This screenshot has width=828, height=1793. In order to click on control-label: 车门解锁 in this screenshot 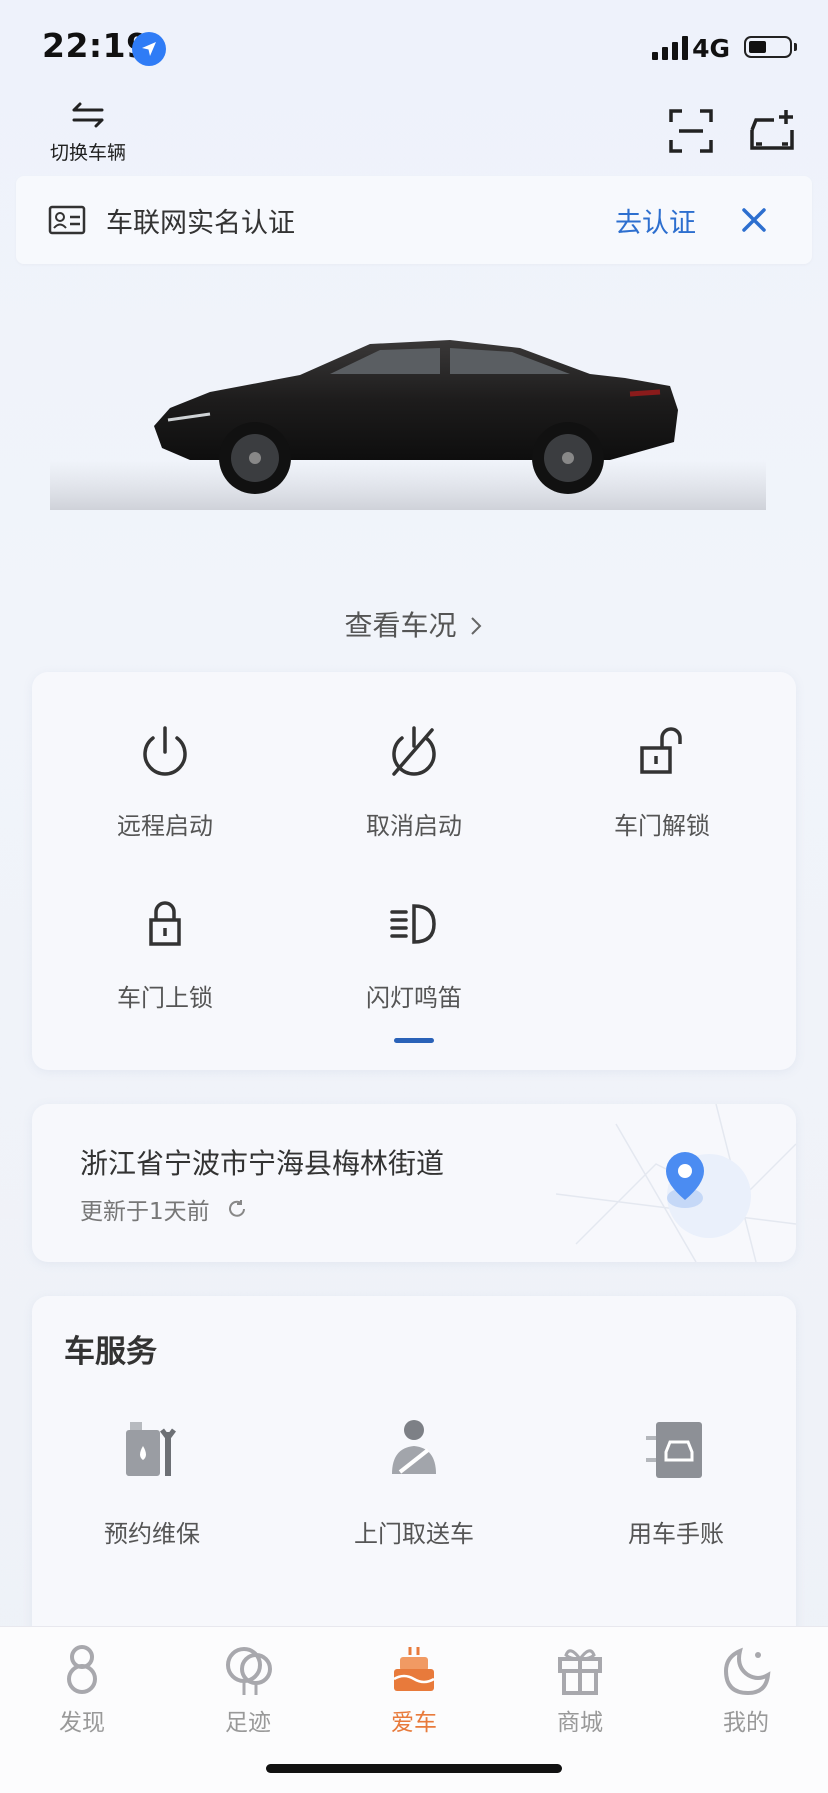, I will do `click(662, 826)`.